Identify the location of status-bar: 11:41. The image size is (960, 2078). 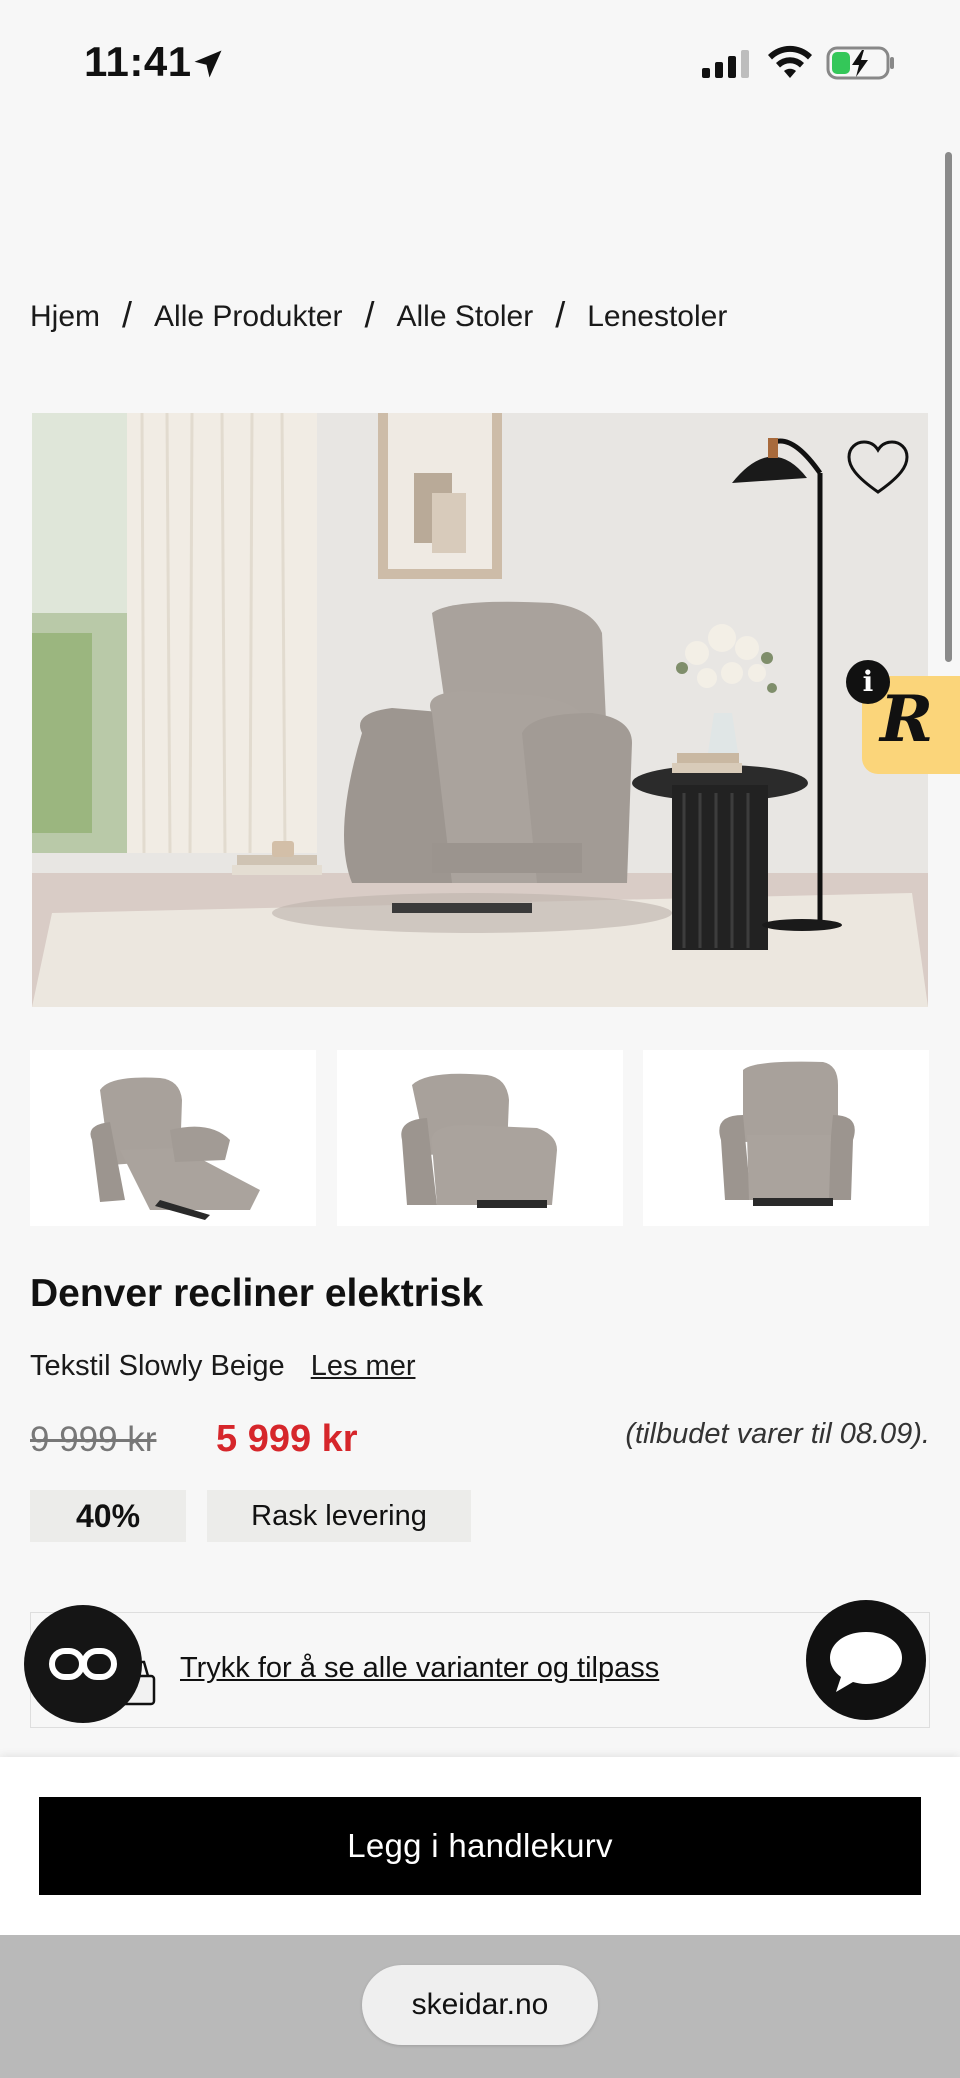
(480, 60).